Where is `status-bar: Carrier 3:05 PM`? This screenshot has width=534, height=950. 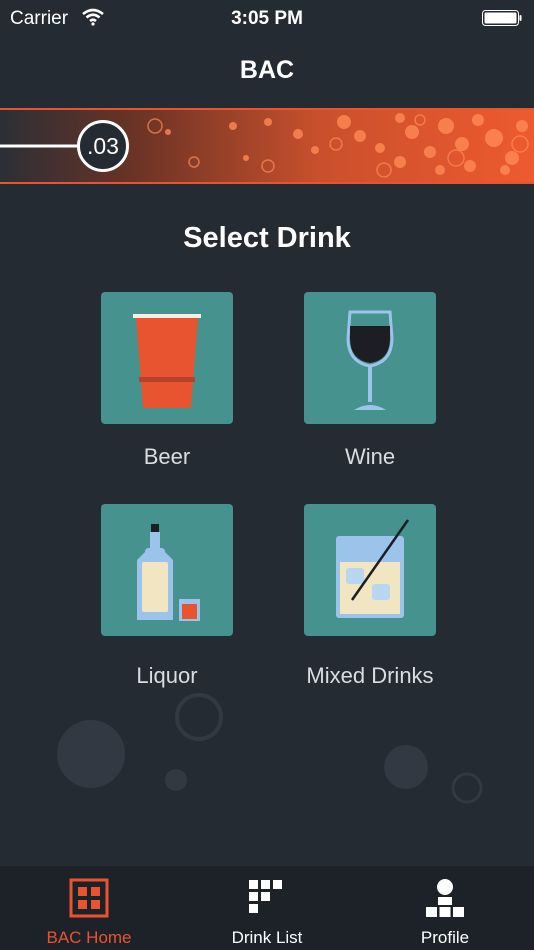
status-bar: Carrier 3:05 PM is located at coordinates (267, 19).